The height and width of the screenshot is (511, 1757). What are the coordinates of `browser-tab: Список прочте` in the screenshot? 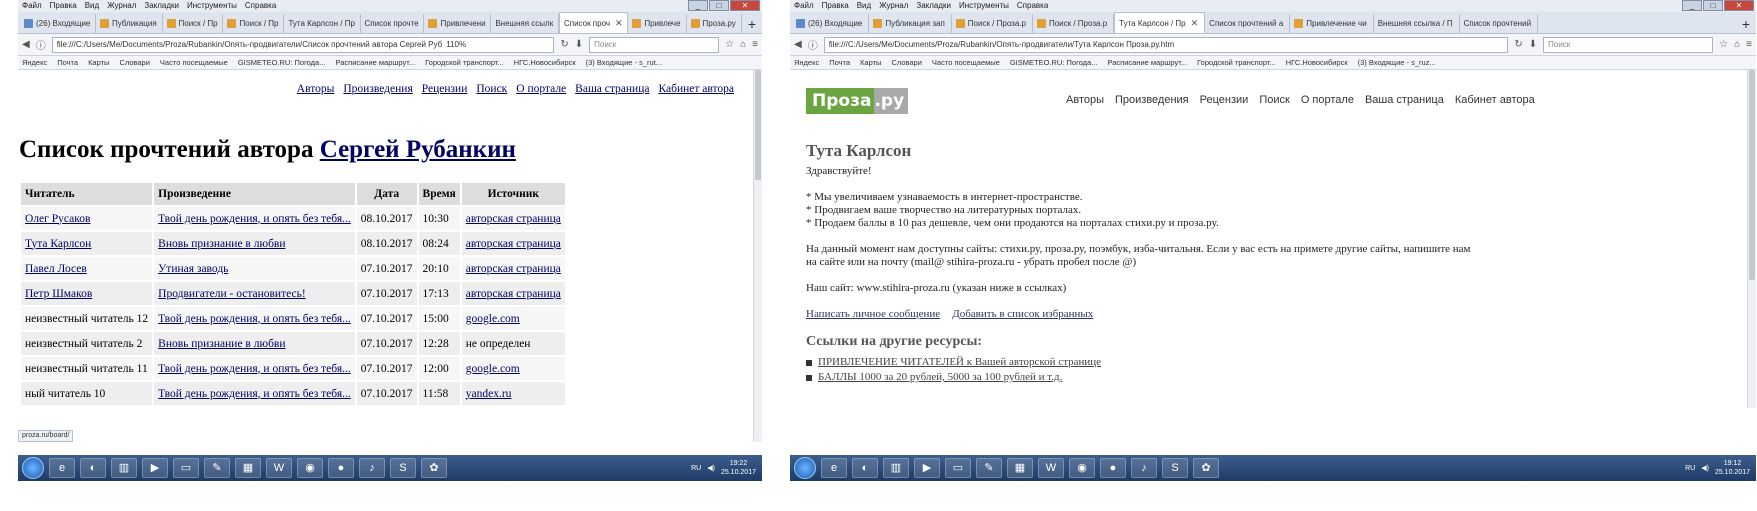 It's located at (393, 23).